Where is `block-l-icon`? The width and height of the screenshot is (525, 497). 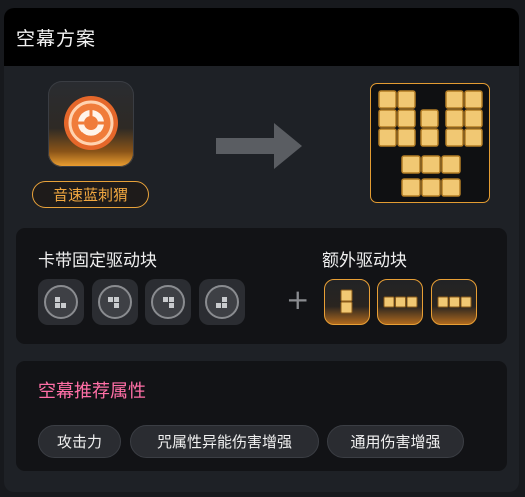
block-l-icon is located at coordinates (60, 302).